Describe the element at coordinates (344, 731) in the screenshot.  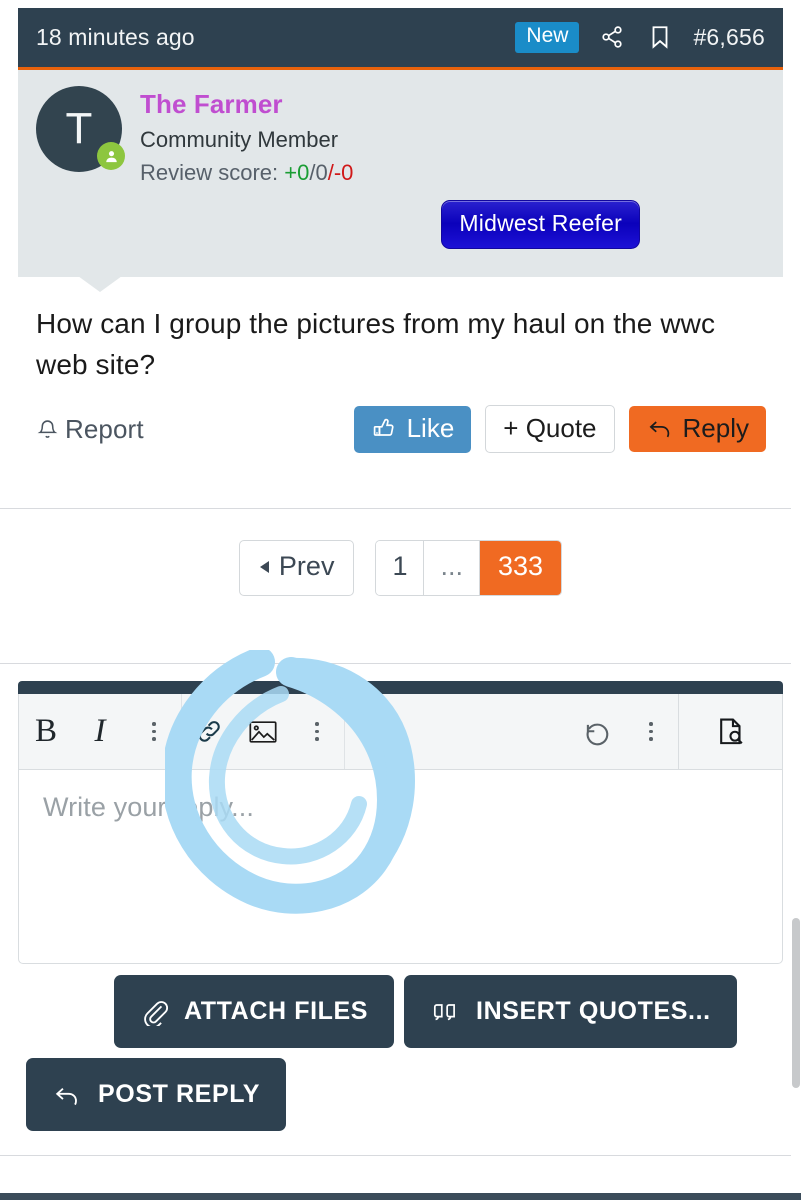
I see `toolbar-separator` at that location.